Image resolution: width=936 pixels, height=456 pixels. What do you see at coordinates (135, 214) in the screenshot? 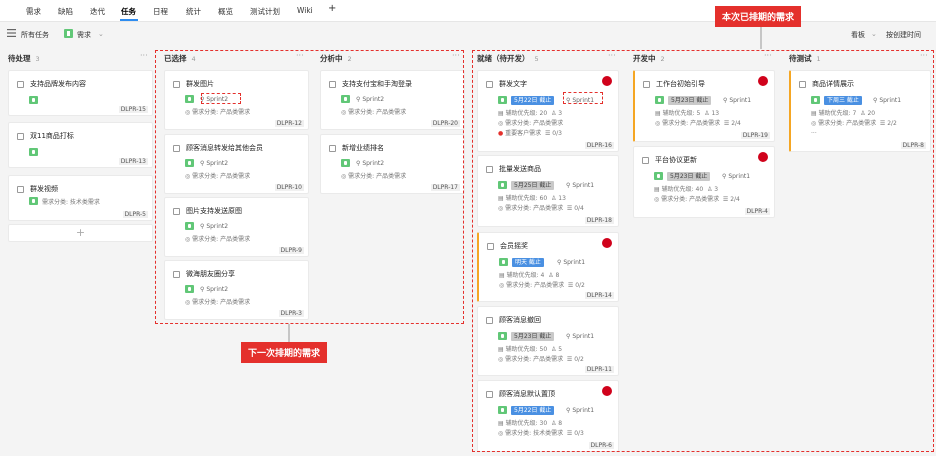
I see `card-id: DLPR-5` at bounding box center [135, 214].